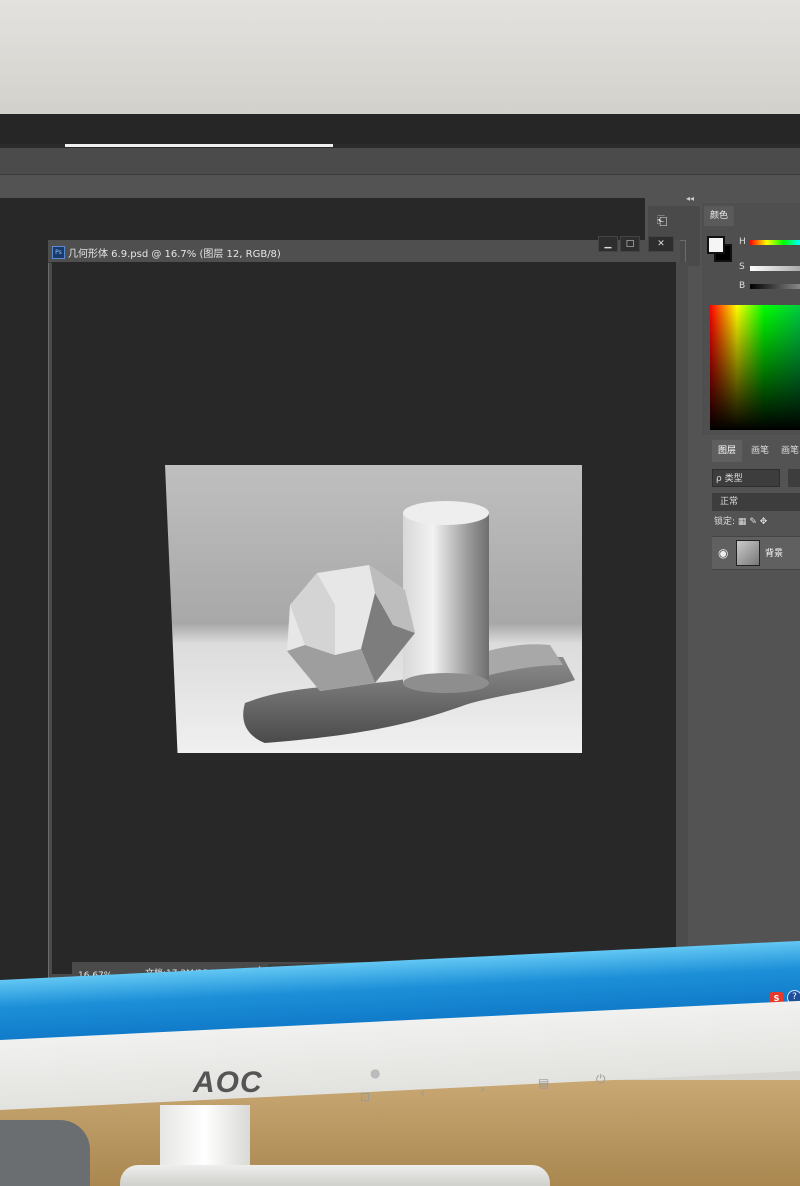  I want to click on layer-name: 背景, so click(774, 552).